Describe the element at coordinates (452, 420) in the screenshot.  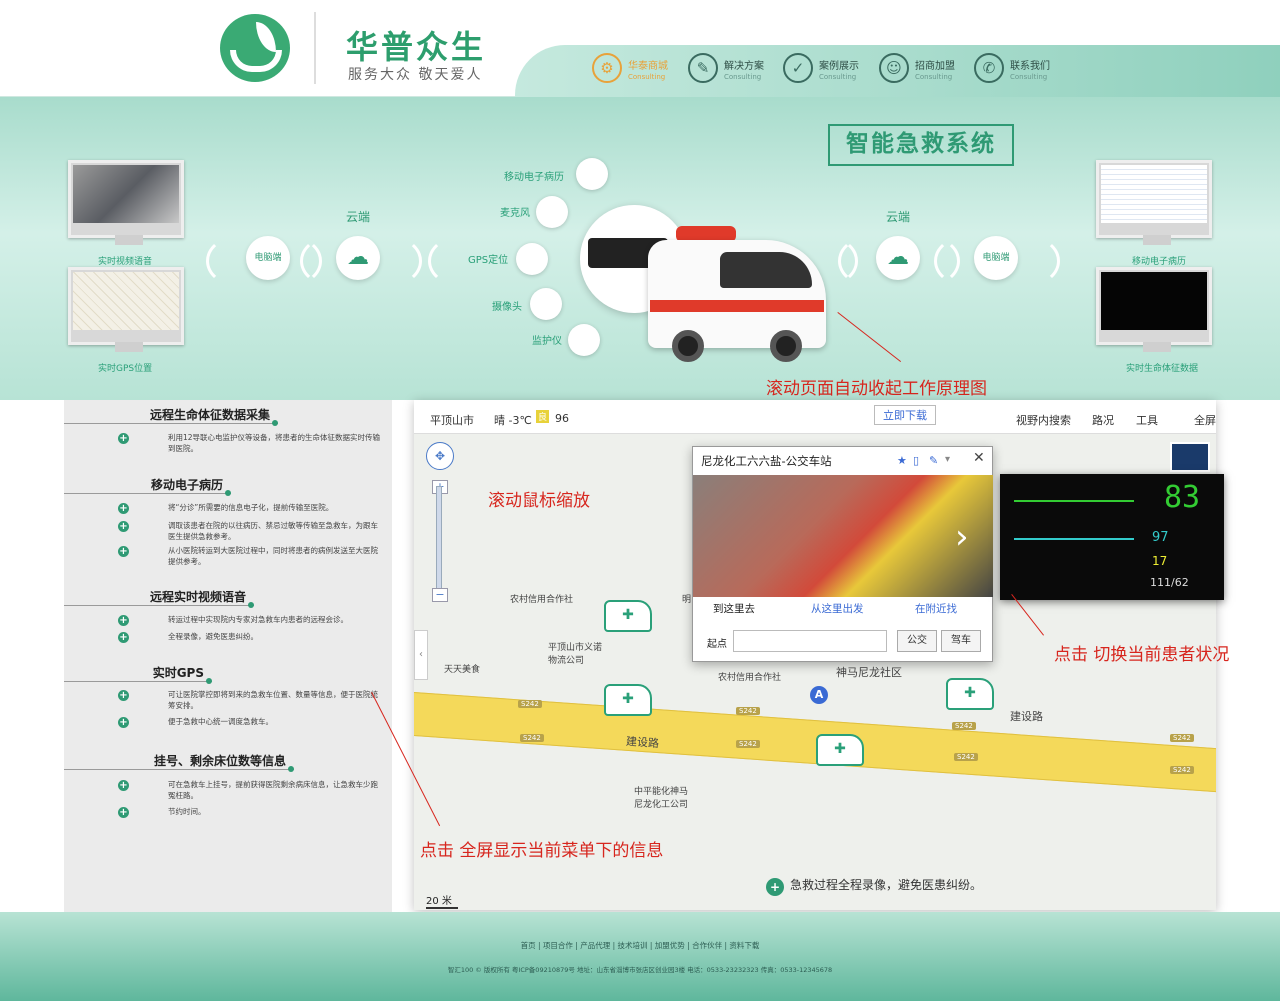
I see `city-selector: 平顶山市` at that location.